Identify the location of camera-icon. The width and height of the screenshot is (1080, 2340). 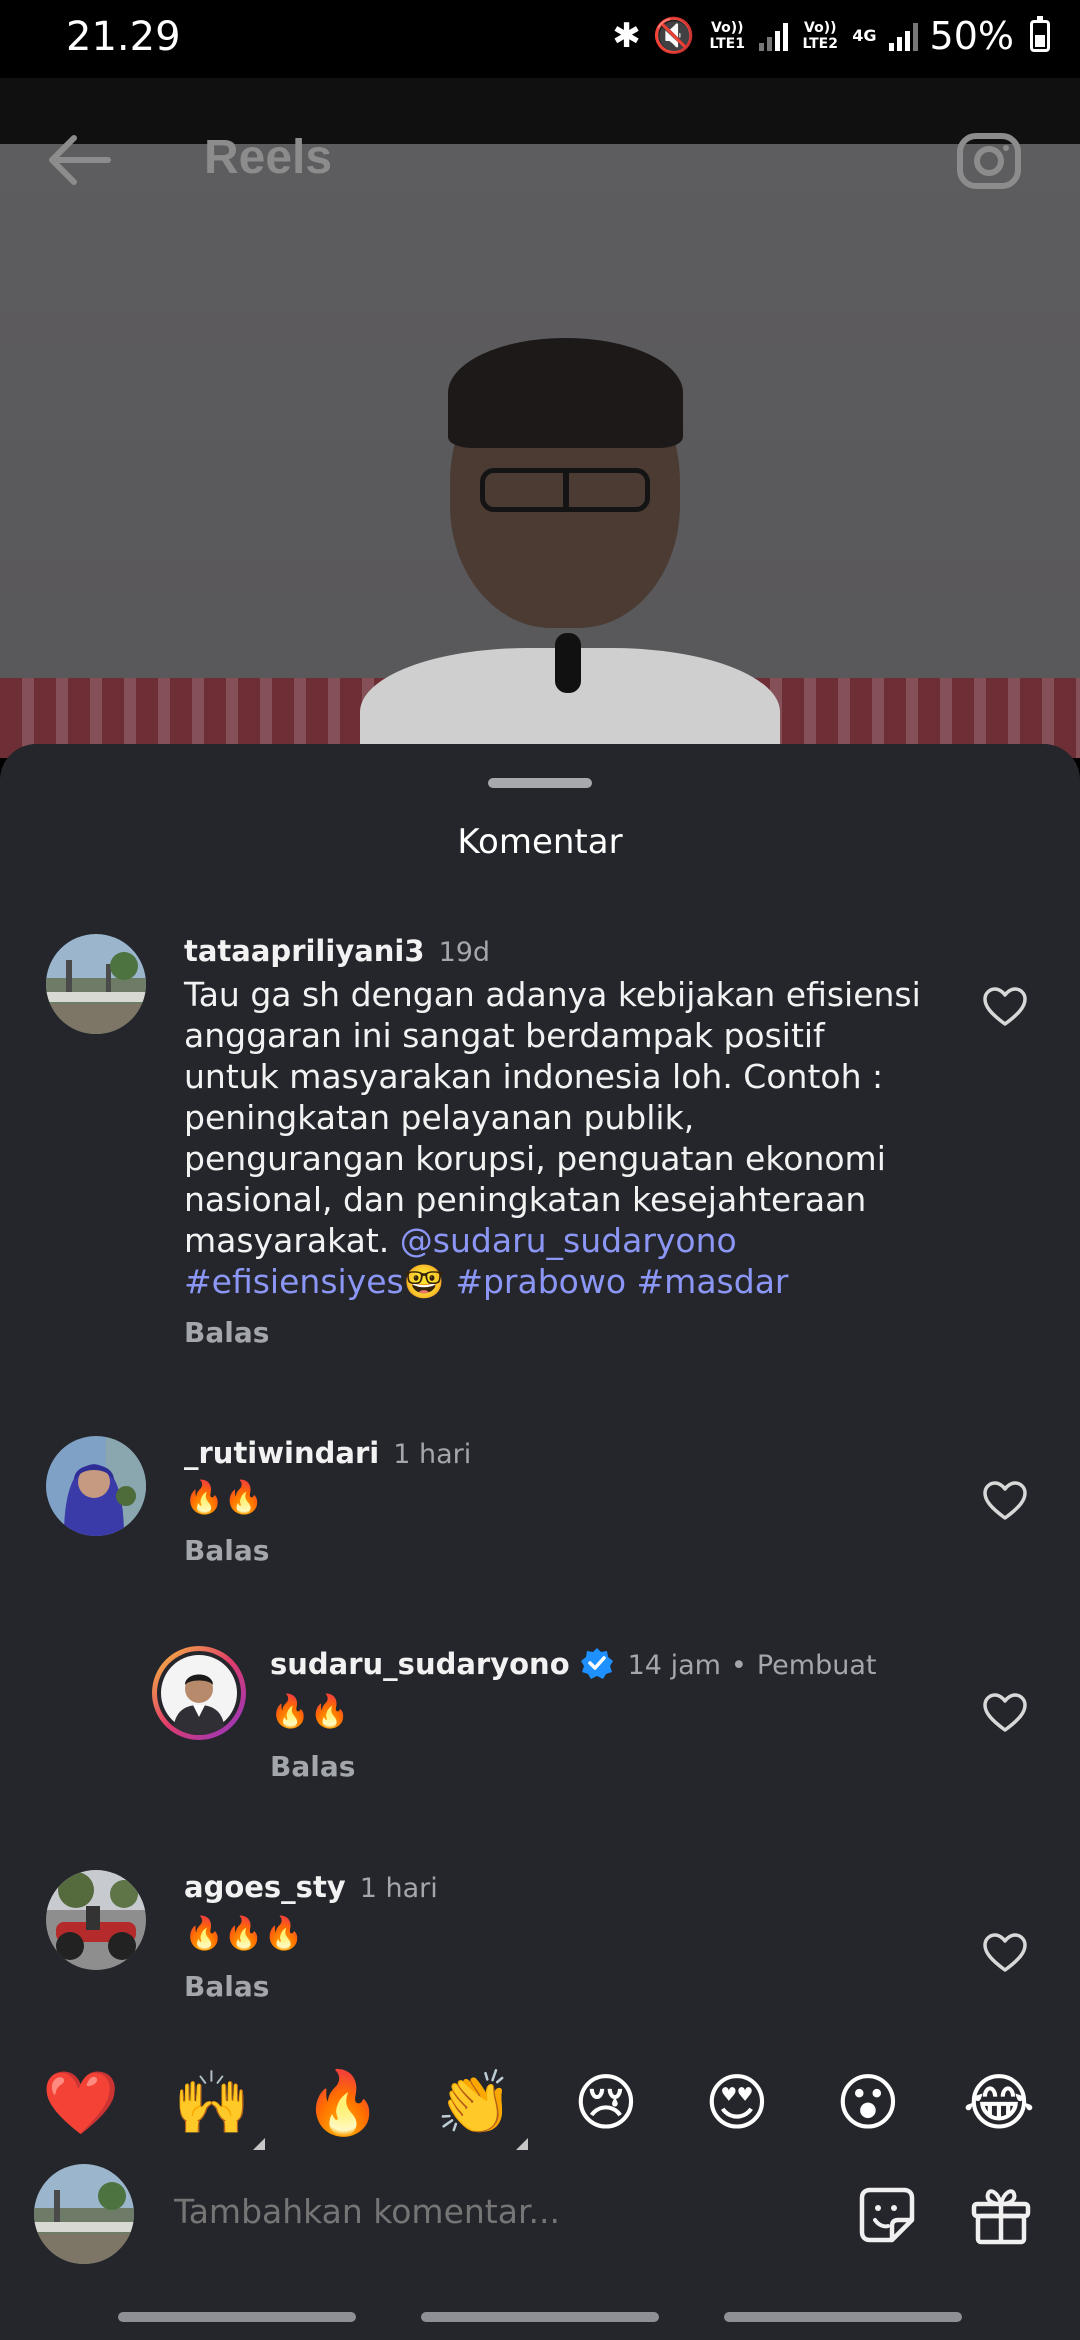
(989, 159).